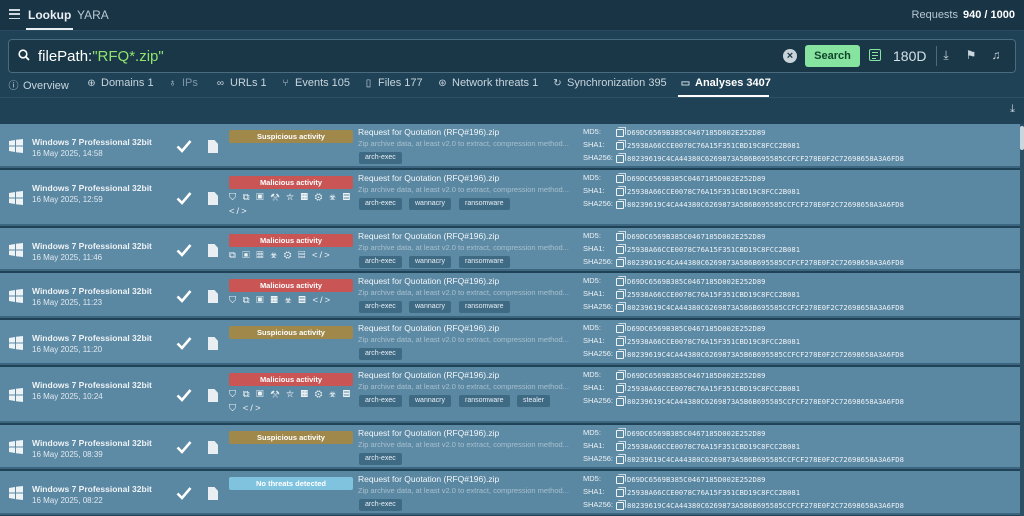  Describe the element at coordinates (119, 83) in the screenshot. I see `tab-domains: ⊕ Domains 1` at that location.